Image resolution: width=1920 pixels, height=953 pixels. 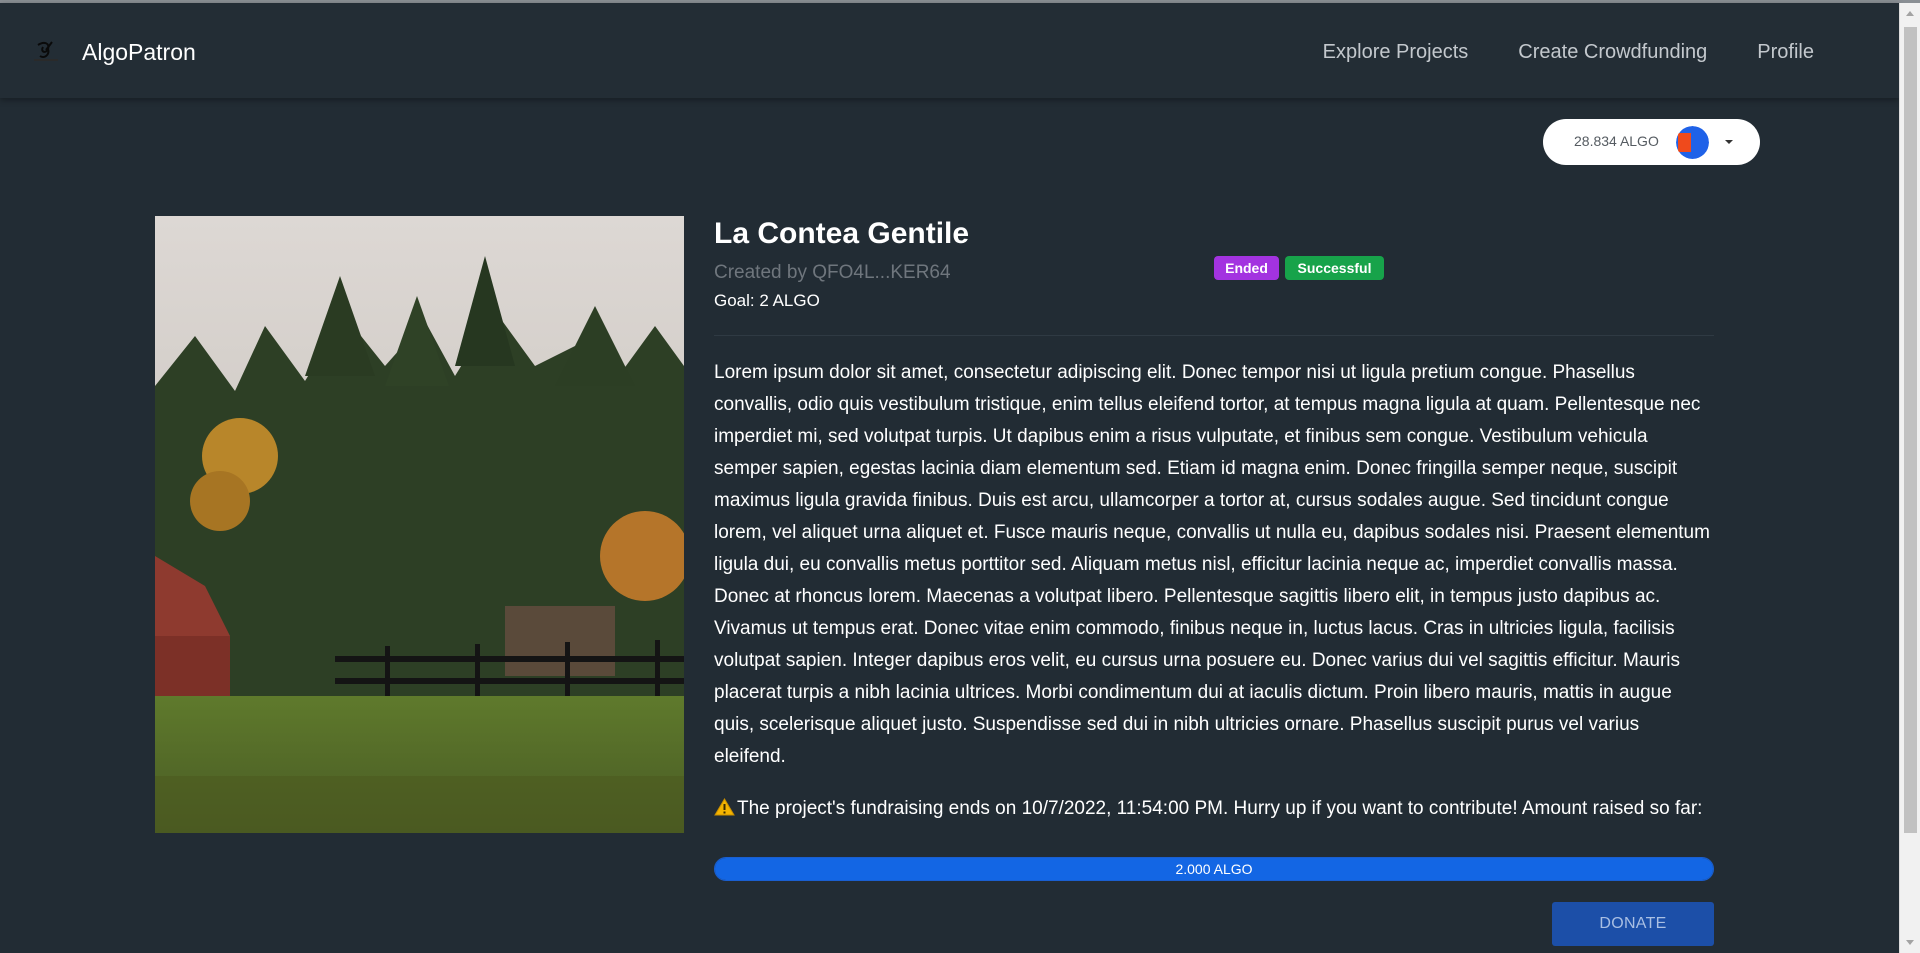 I want to click on donate-button: DONATE, so click(x=1633, y=924).